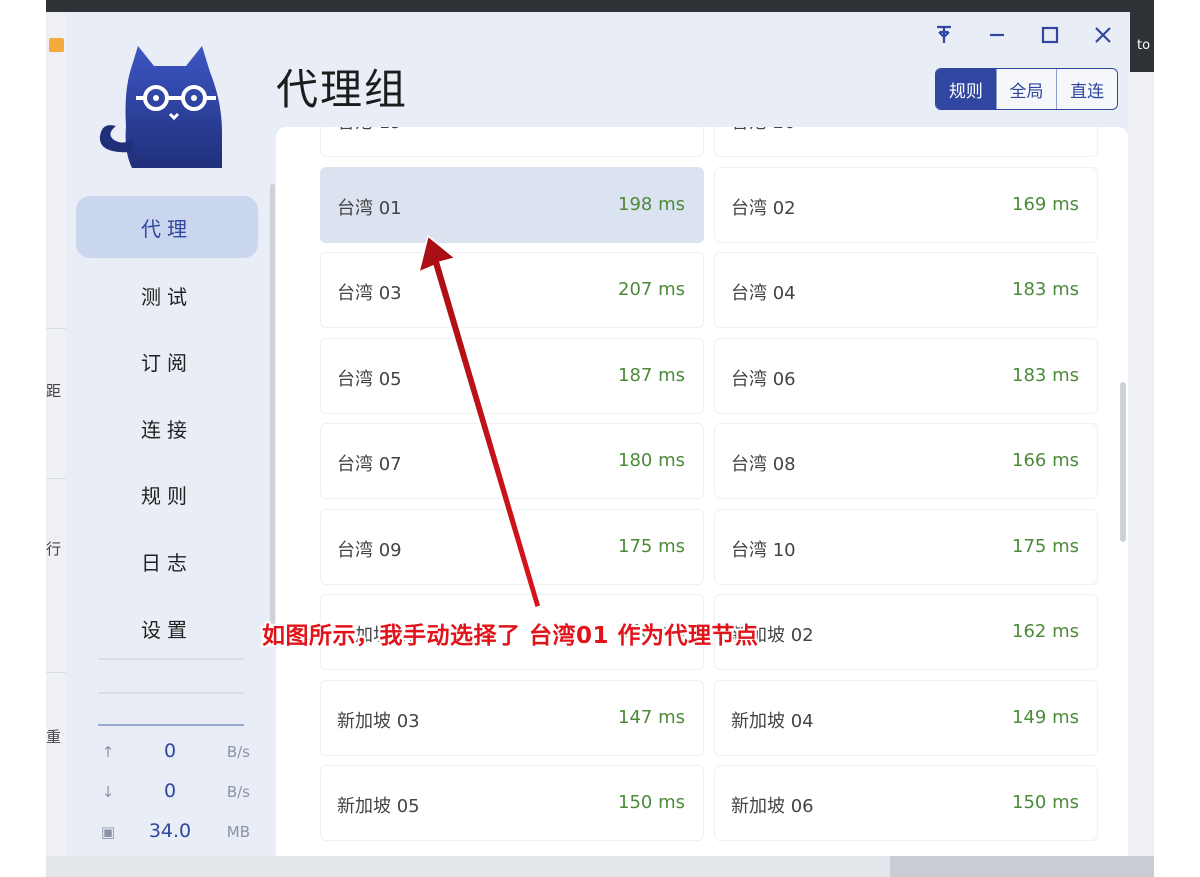  Describe the element at coordinates (170, 791) in the screenshot. I see `download-speed-value: 0` at that location.